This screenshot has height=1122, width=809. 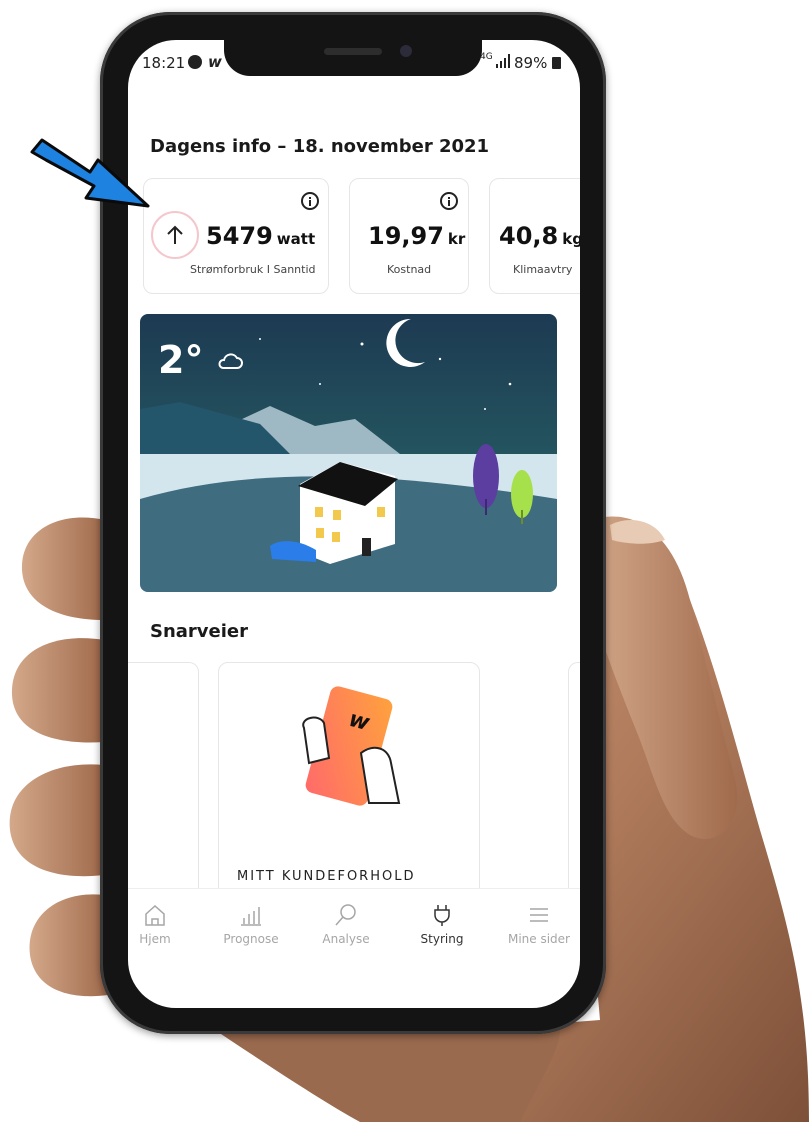 I want to click on status-time: 18:21, so click(x=164, y=63).